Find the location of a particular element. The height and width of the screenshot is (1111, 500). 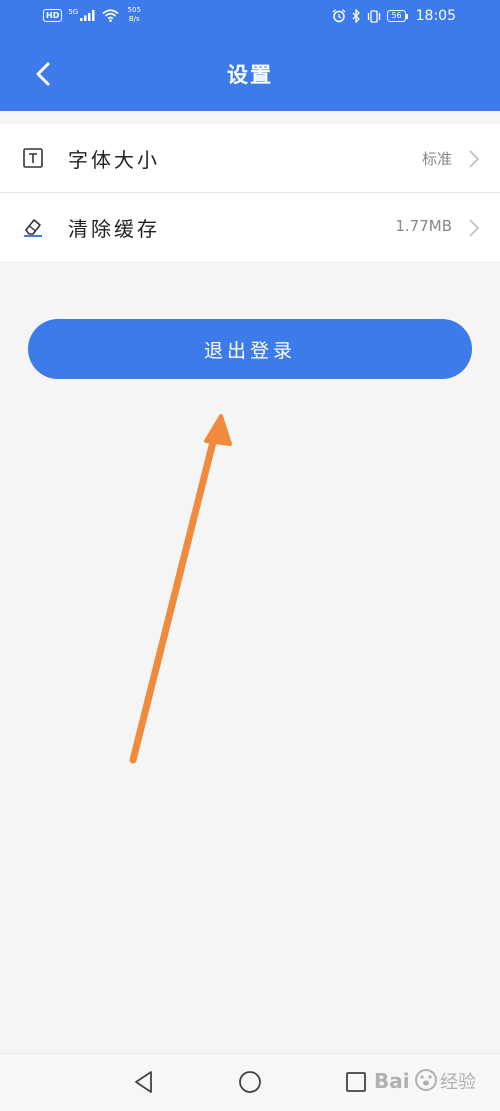

app-header: HD 5G 505 B/s 56 18:05 设置 is located at coordinates (250, 55).